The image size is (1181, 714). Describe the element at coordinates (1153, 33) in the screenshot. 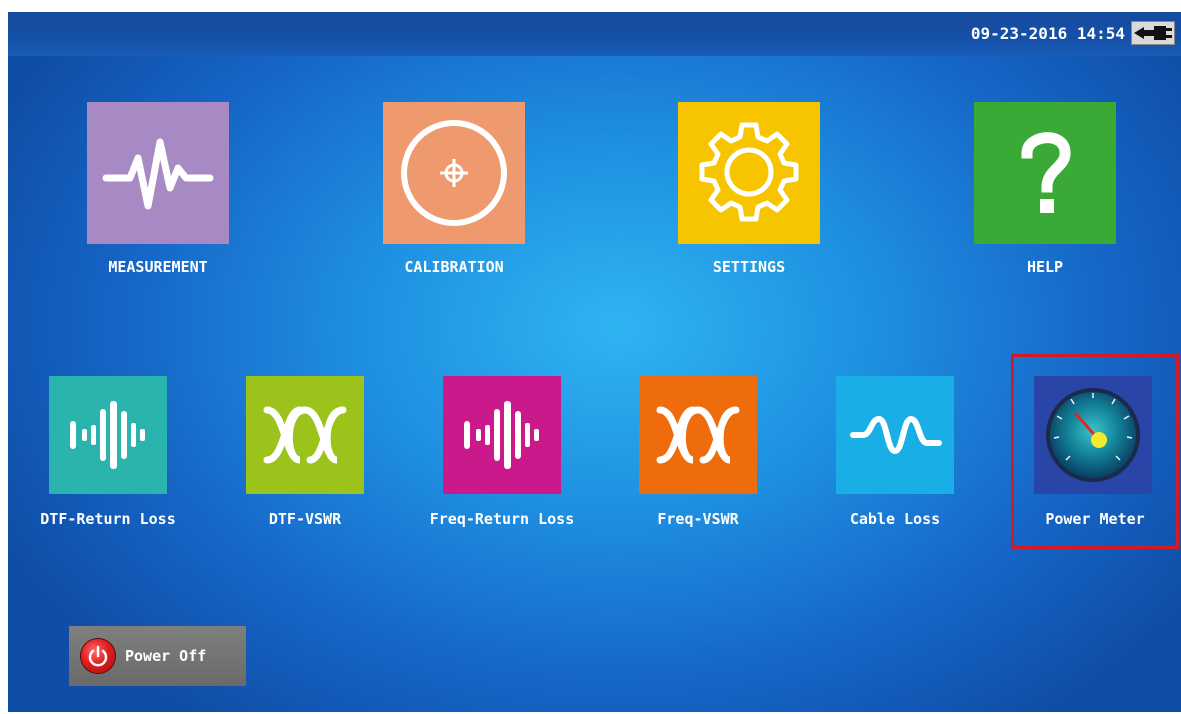

I see `ac-plug-icon` at that location.